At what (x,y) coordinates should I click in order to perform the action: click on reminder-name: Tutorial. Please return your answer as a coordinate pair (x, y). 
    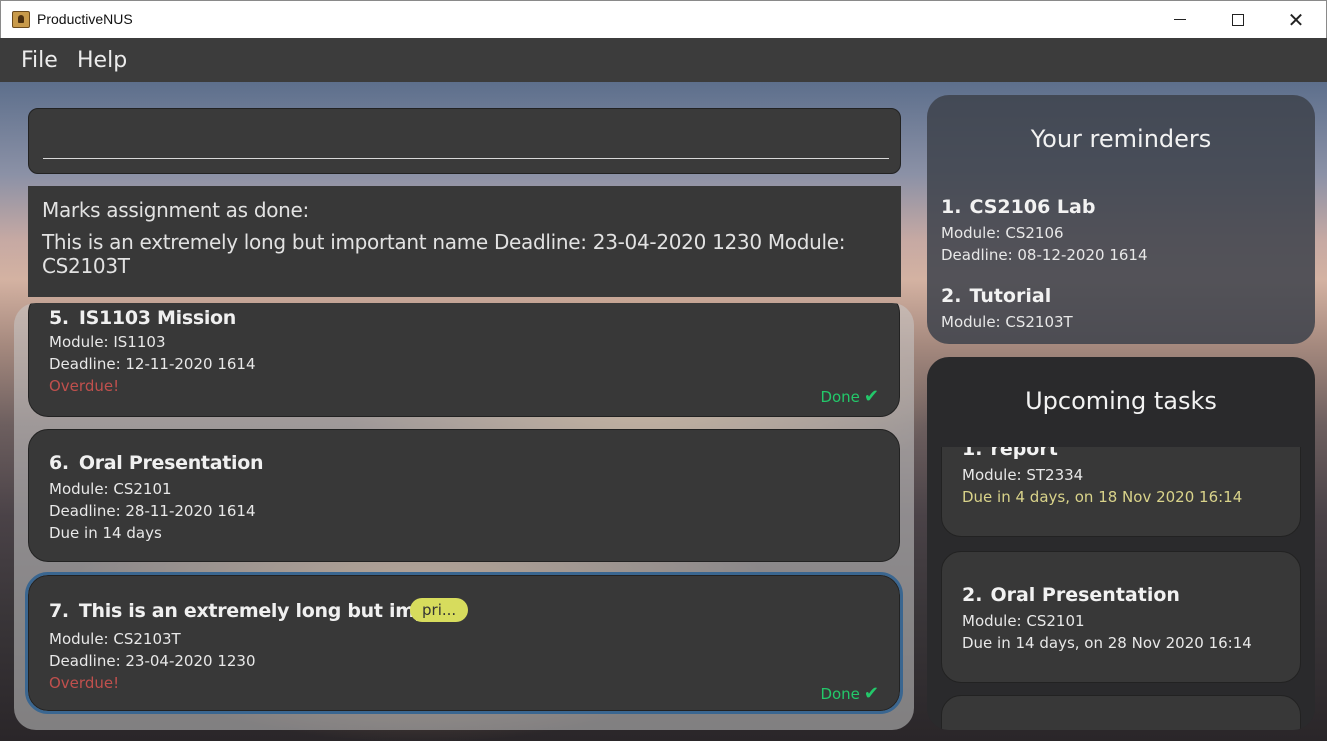
    Looking at the image, I should click on (1010, 296).